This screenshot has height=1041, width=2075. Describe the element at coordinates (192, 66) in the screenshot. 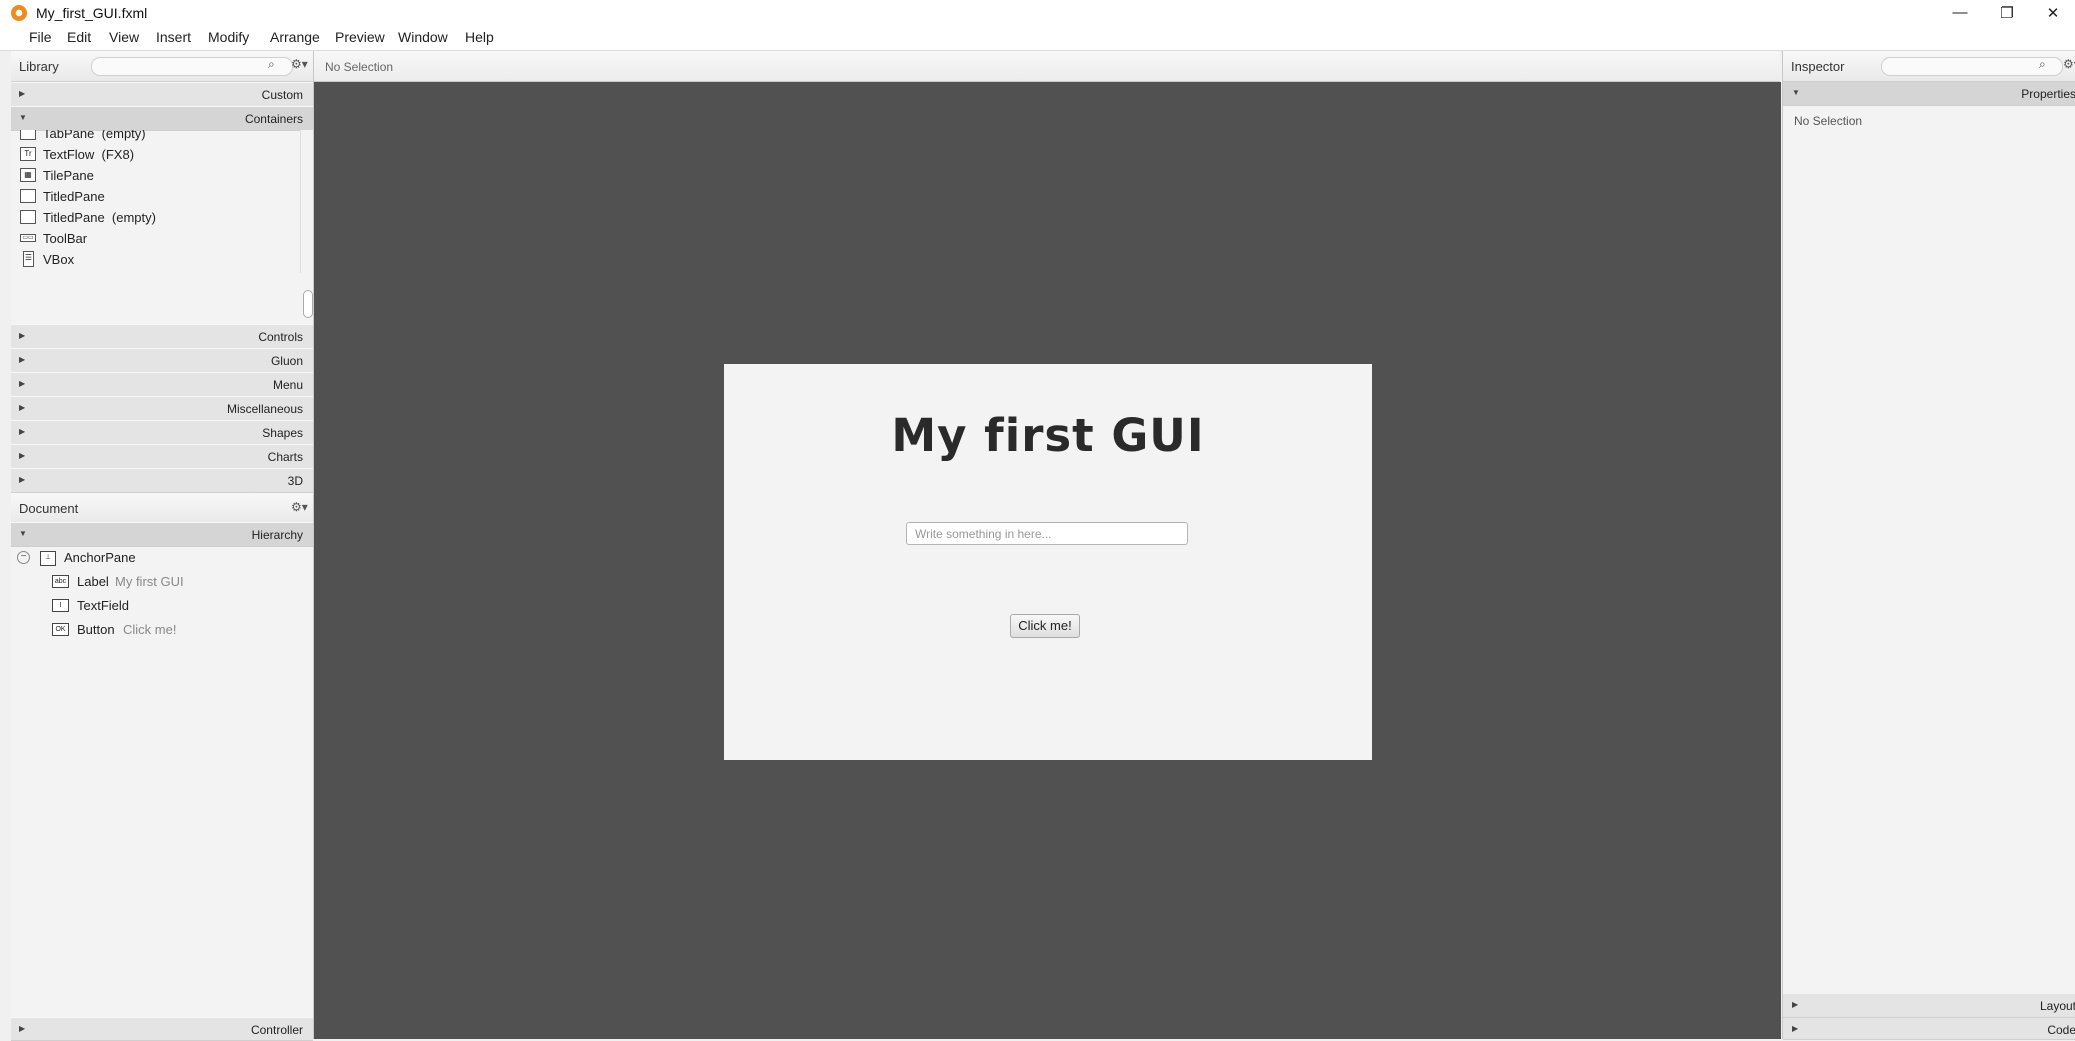

I see `library-search-input` at that location.